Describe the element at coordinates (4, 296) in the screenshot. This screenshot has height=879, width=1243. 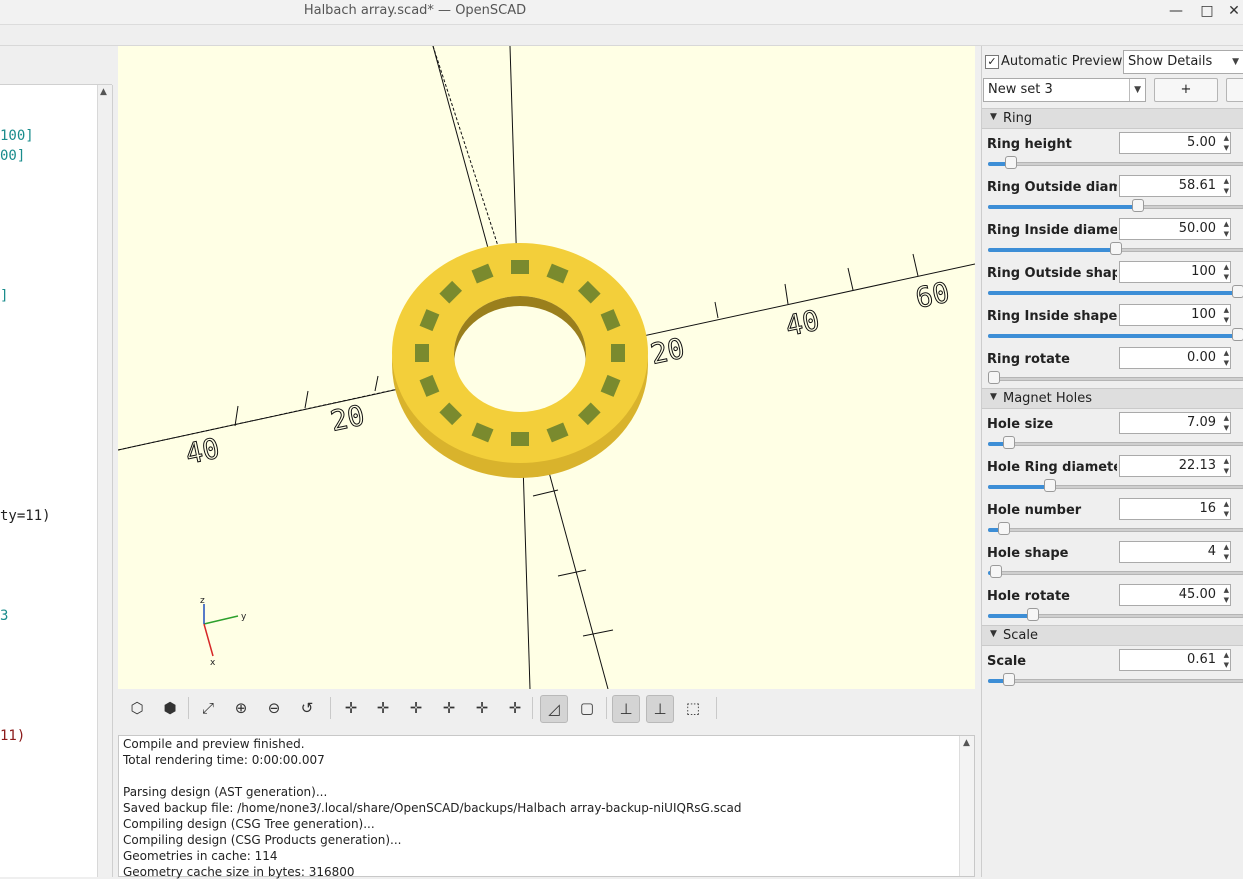
I see `code-line: ]` at that location.